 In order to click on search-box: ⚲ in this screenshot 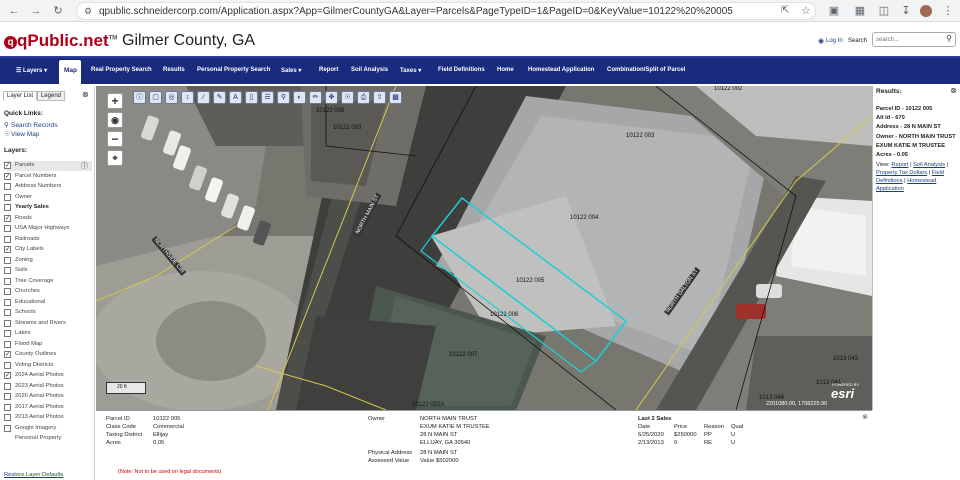, I will do `click(914, 39)`.